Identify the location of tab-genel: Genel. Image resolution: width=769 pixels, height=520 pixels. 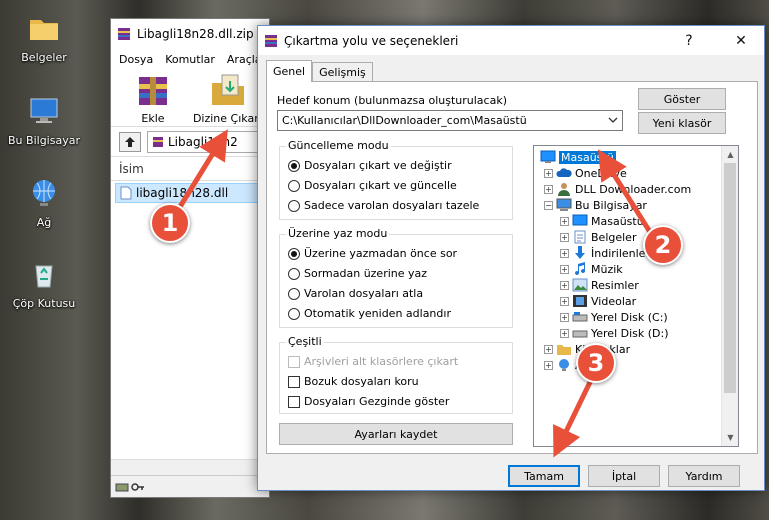
(289, 71).